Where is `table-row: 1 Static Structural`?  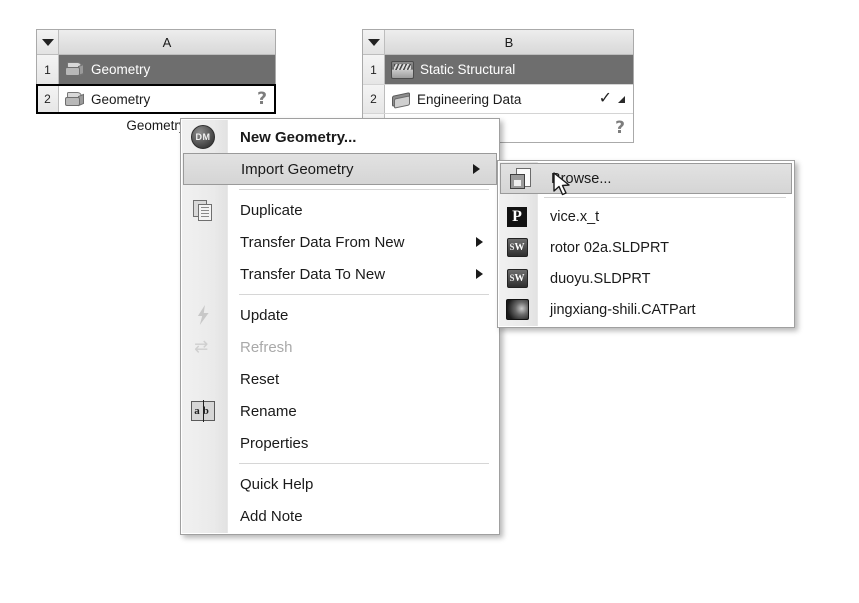 table-row: 1 Static Structural is located at coordinates (498, 69).